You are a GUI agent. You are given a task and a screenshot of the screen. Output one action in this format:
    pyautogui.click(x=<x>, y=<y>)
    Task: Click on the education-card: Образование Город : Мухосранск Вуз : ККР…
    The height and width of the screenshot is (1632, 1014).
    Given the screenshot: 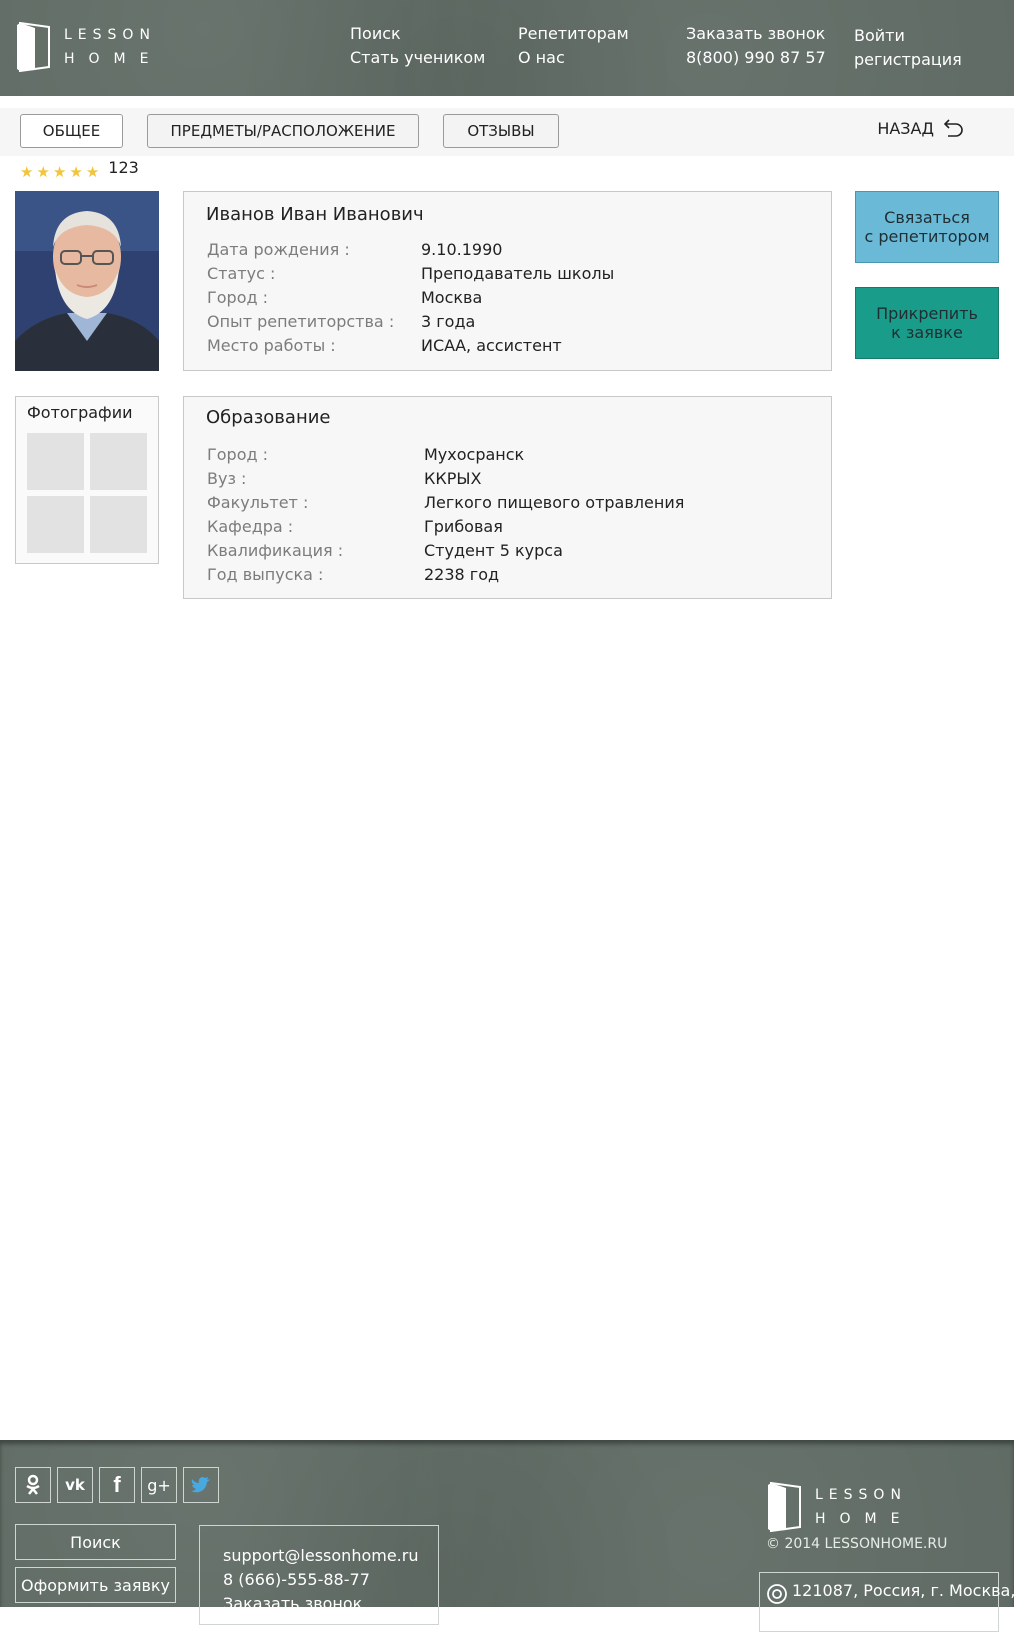 What is the action you would take?
    pyautogui.click(x=507, y=497)
    